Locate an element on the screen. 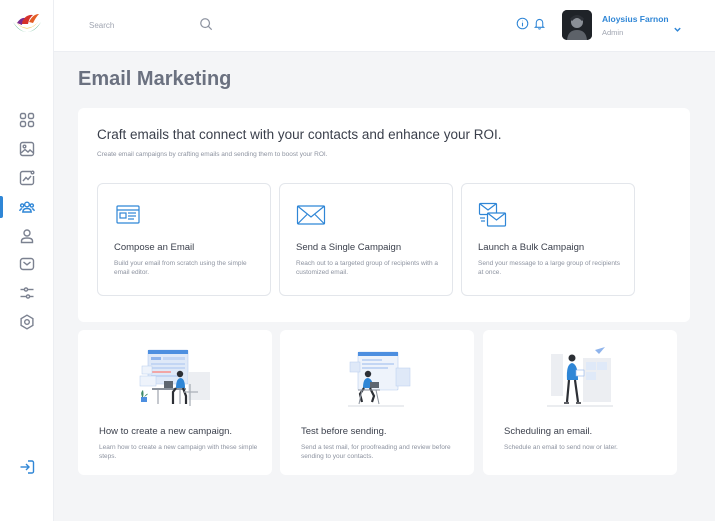  sidebar-item-filters is located at coordinates (27, 293).